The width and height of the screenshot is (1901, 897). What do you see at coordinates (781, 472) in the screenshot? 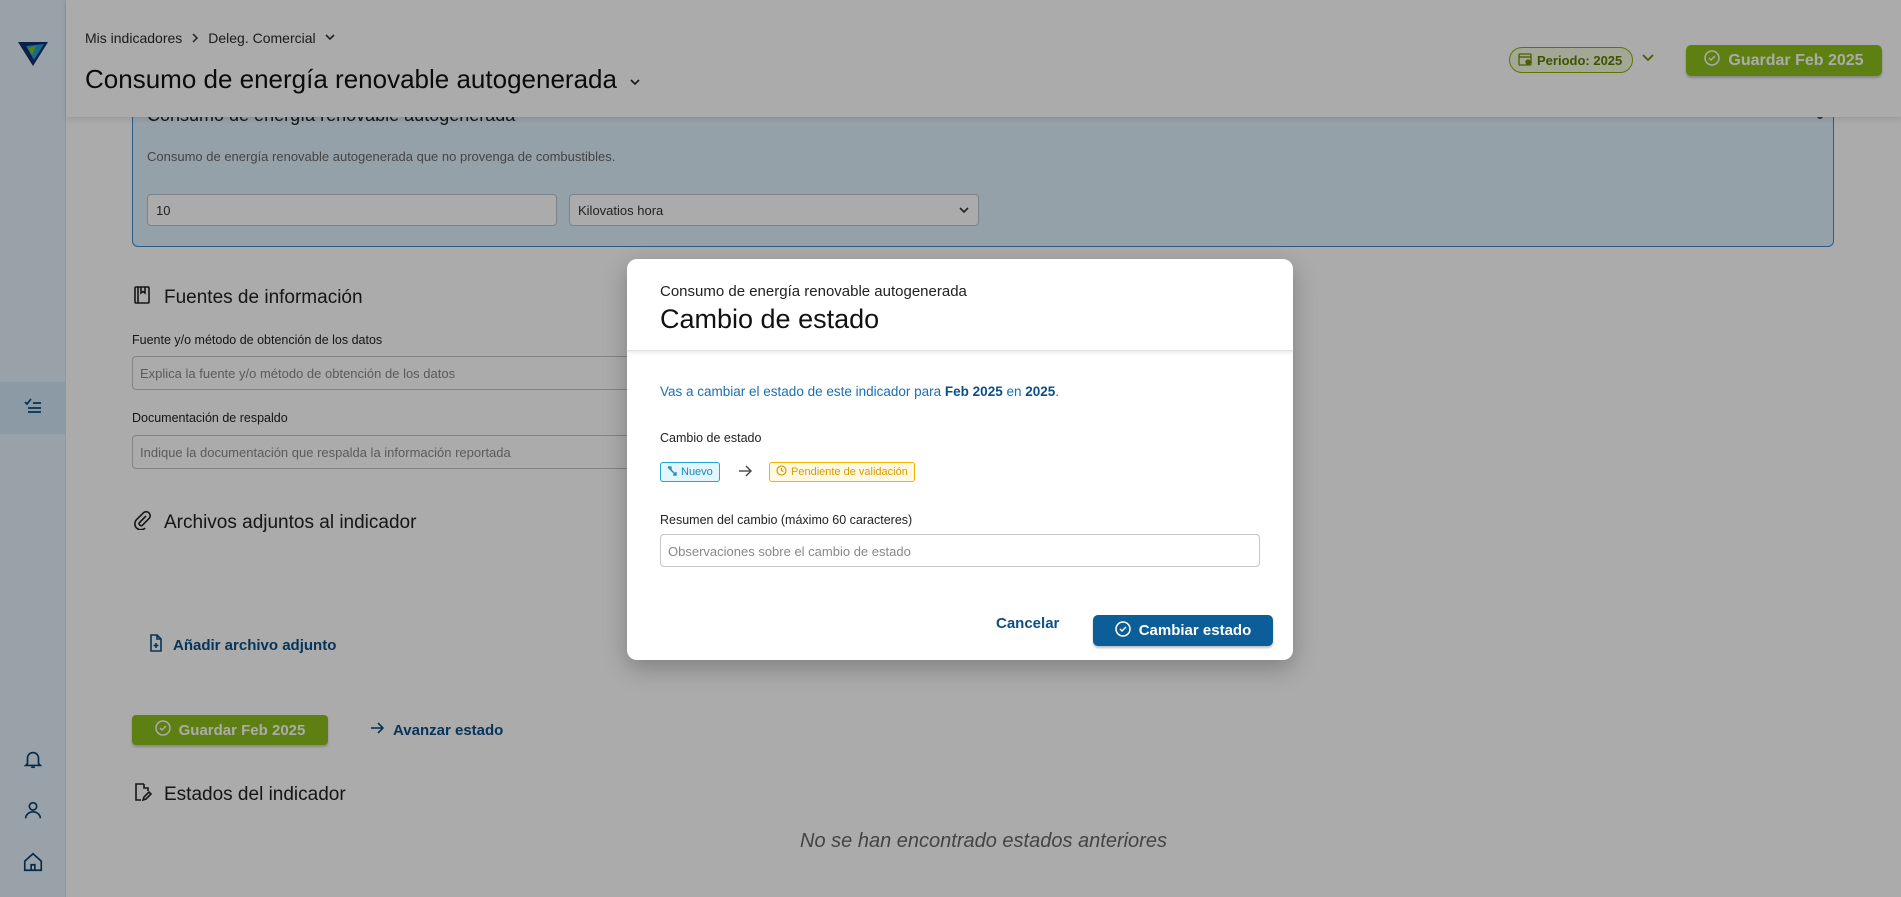
I see `clock-icon` at bounding box center [781, 472].